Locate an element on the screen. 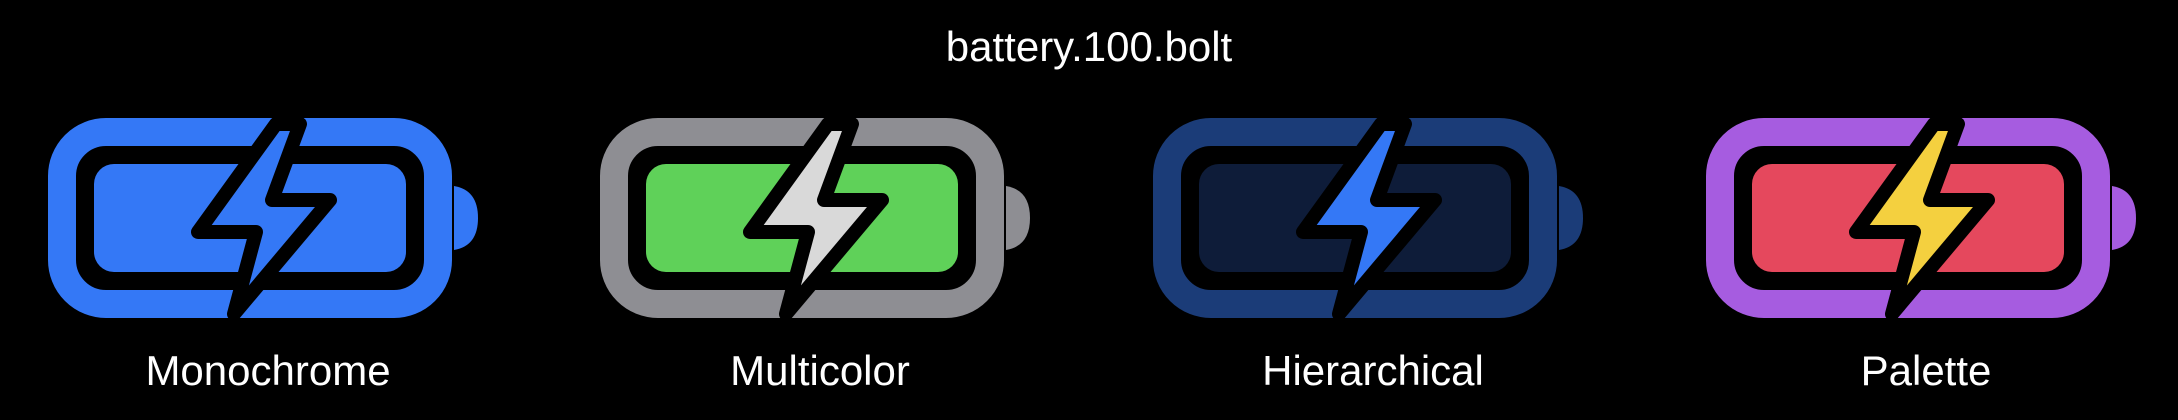 This screenshot has height=420, width=2178. variant-label: Palette is located at coordinates (1926, 370).